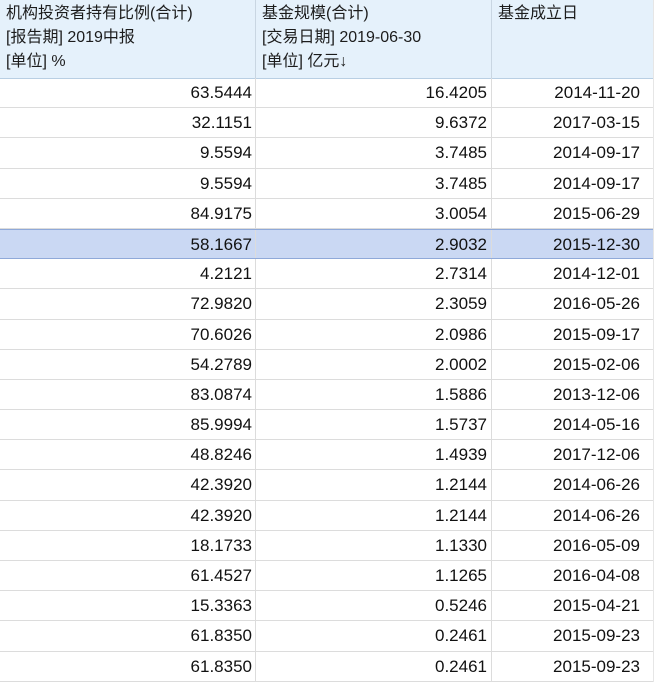 The width and height of the screenshot is (654, 682). Describe the element at coordinates (374, 213) in the screenshot. I see `fund-size-cell: 3.0054` at that location.